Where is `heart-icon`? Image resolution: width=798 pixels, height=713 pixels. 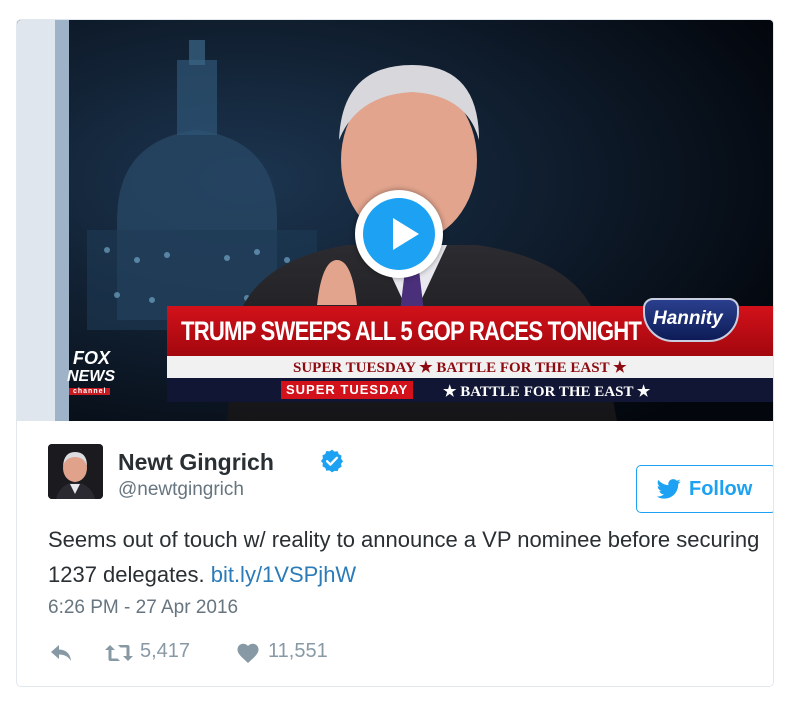 heart-icon is located at coordinates (248, 653).